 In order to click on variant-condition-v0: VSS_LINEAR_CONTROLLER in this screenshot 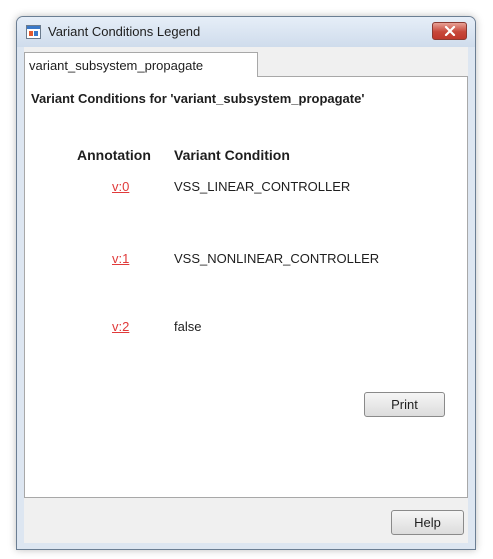, I will do `click(262, 186)`.